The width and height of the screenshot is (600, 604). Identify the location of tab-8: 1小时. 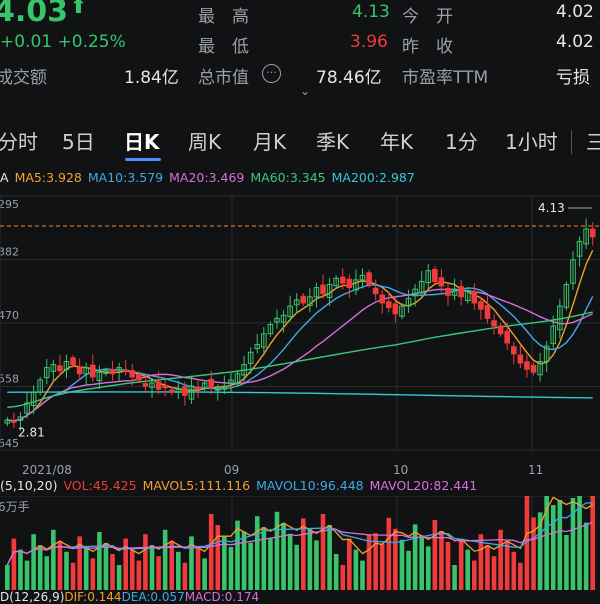
(531, 140).